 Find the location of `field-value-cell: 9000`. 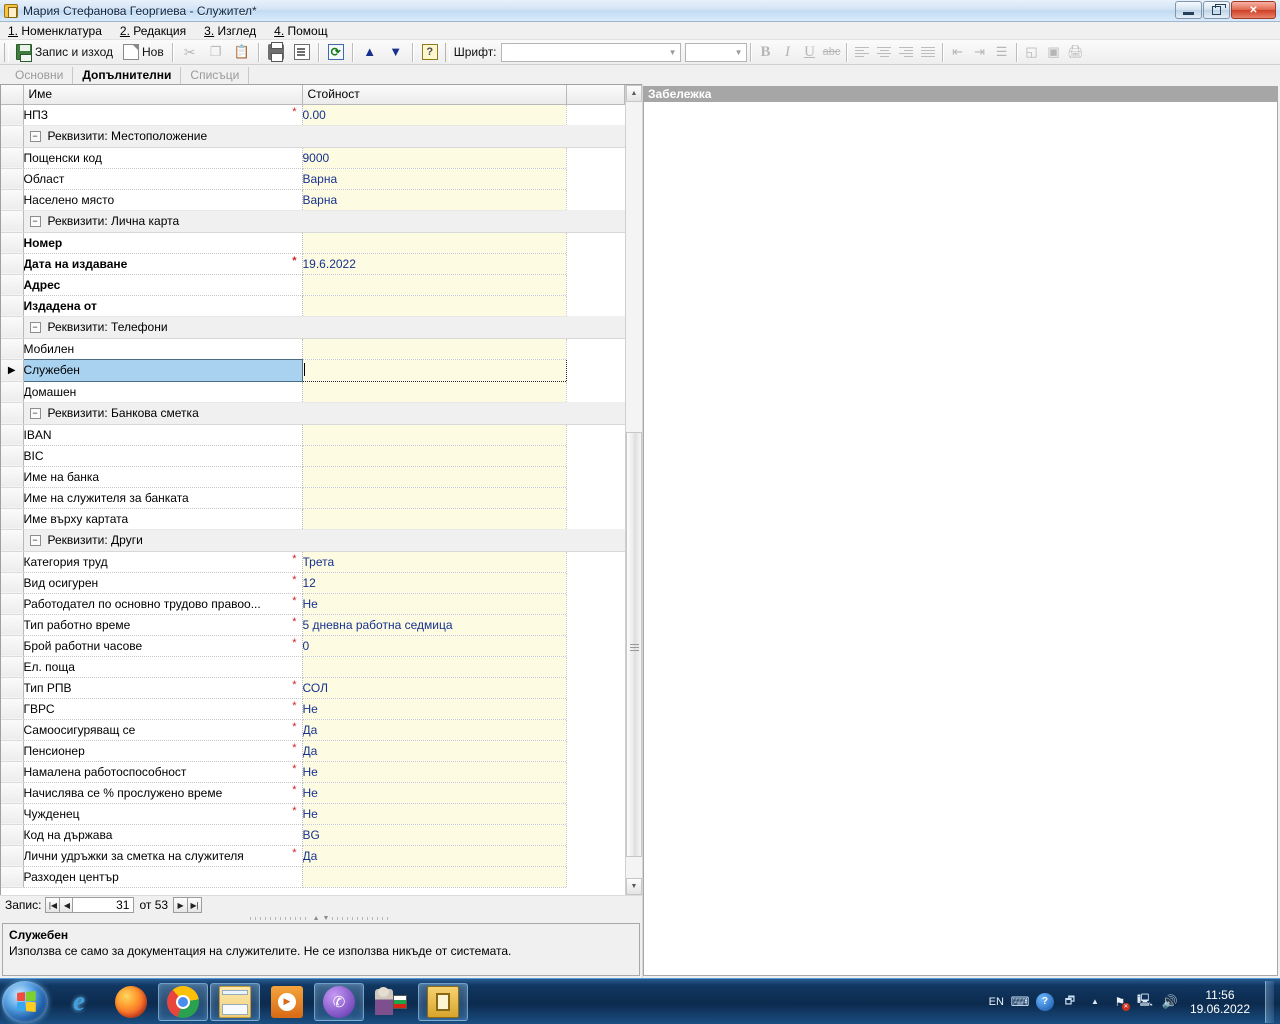

field-value-cell: 9000 is located at coordinates (434, 158).